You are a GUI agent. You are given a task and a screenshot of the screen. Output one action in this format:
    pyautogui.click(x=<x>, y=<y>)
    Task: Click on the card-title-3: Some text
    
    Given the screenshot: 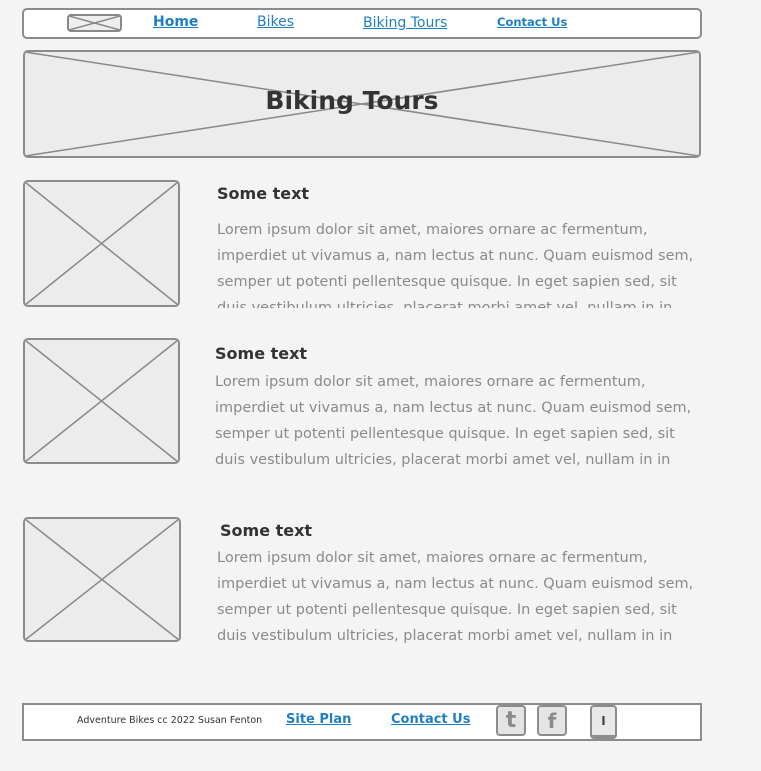 What is the action you would take?
    pyautogui.click(x=266, y=530)
    